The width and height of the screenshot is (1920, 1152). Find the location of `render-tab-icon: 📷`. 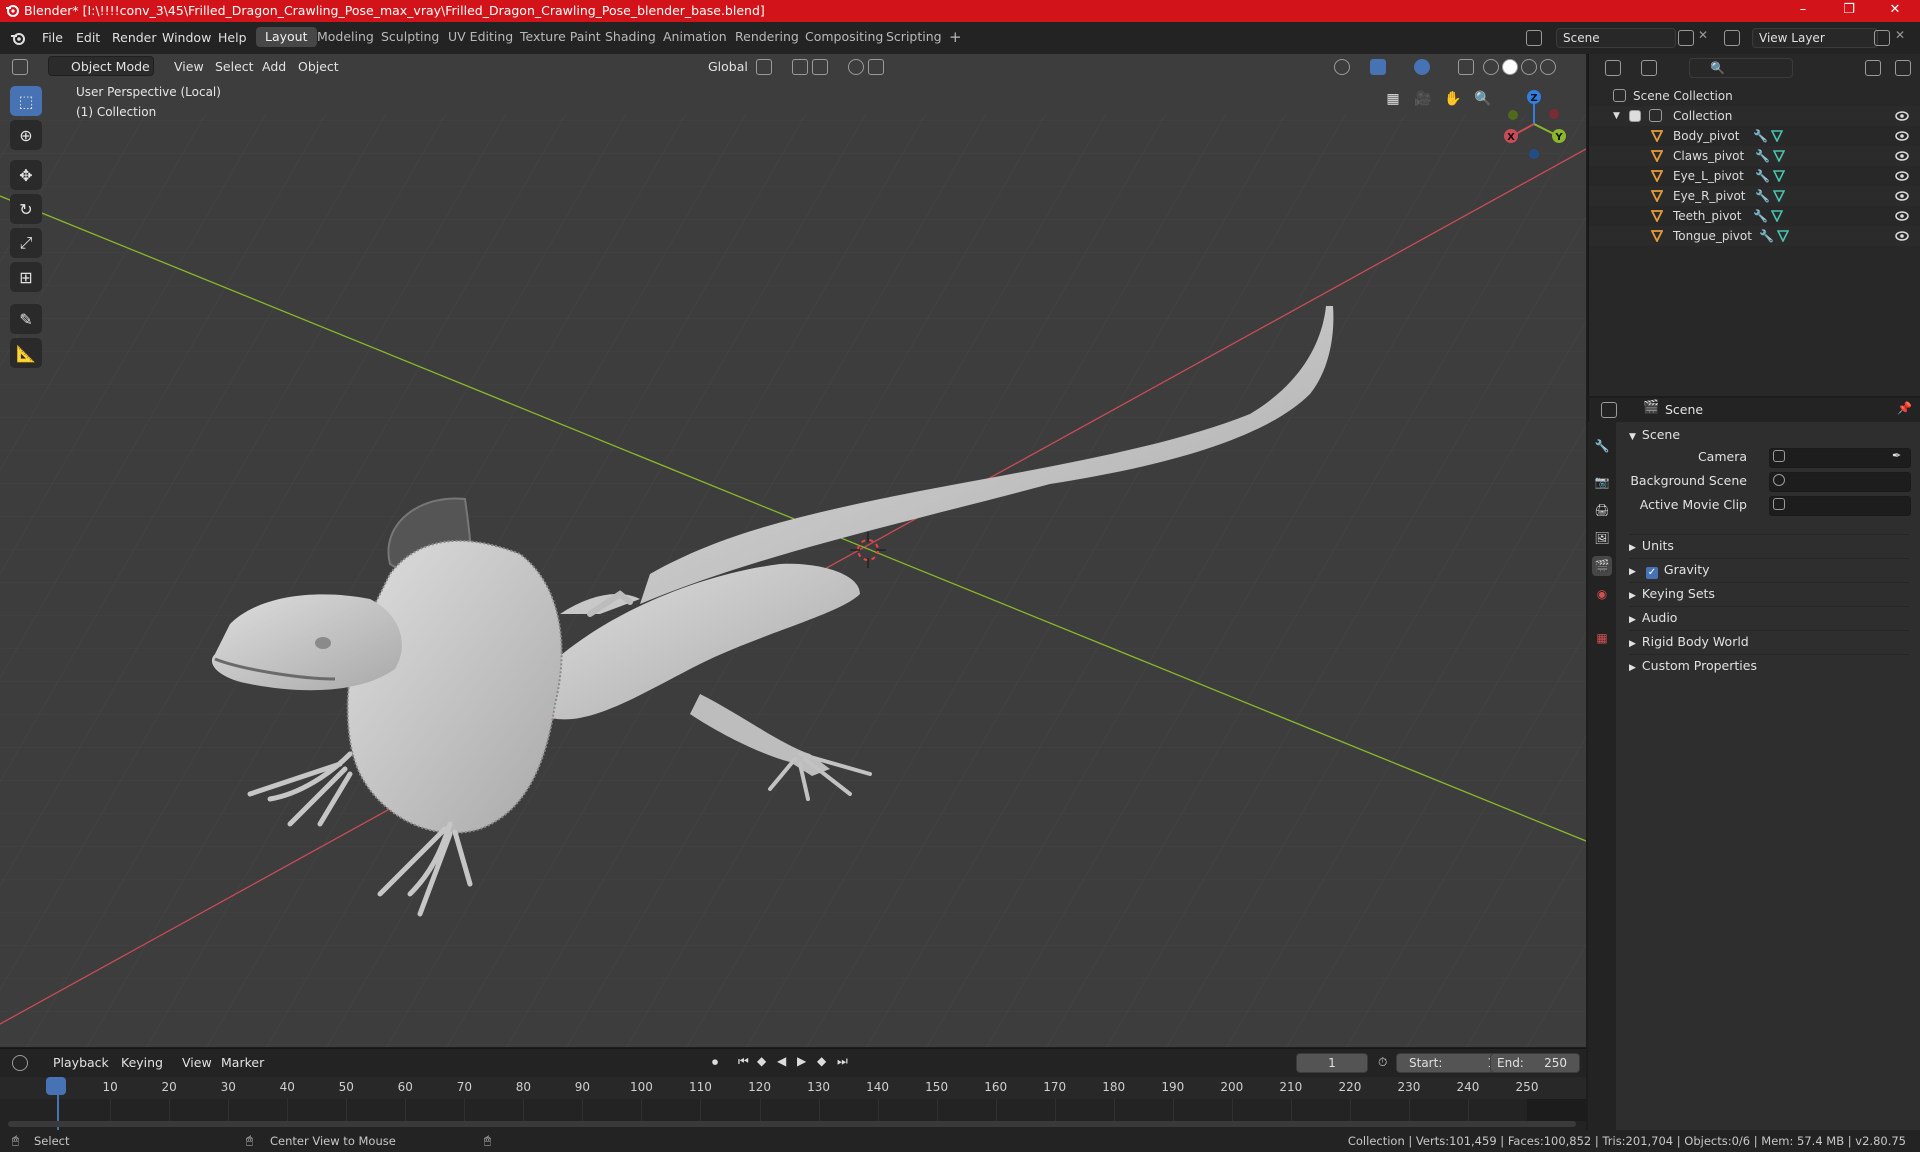

render-tab-icon: 📷 is located at coordinates (1602, 482).